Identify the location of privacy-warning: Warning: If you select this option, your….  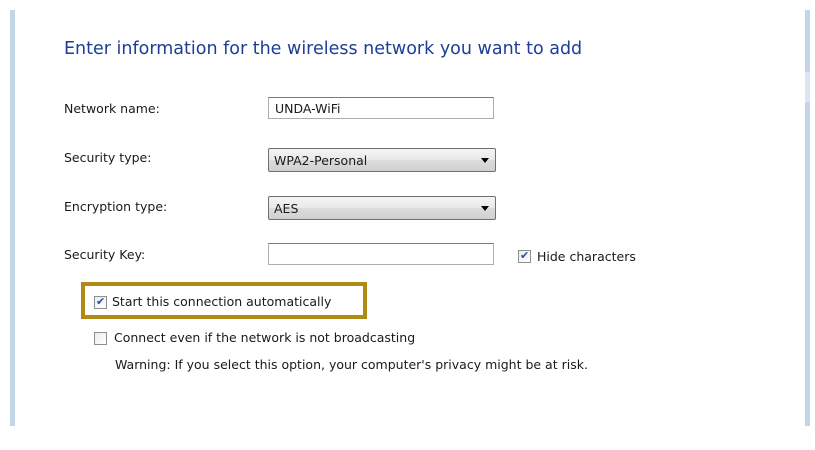
(351, 364).